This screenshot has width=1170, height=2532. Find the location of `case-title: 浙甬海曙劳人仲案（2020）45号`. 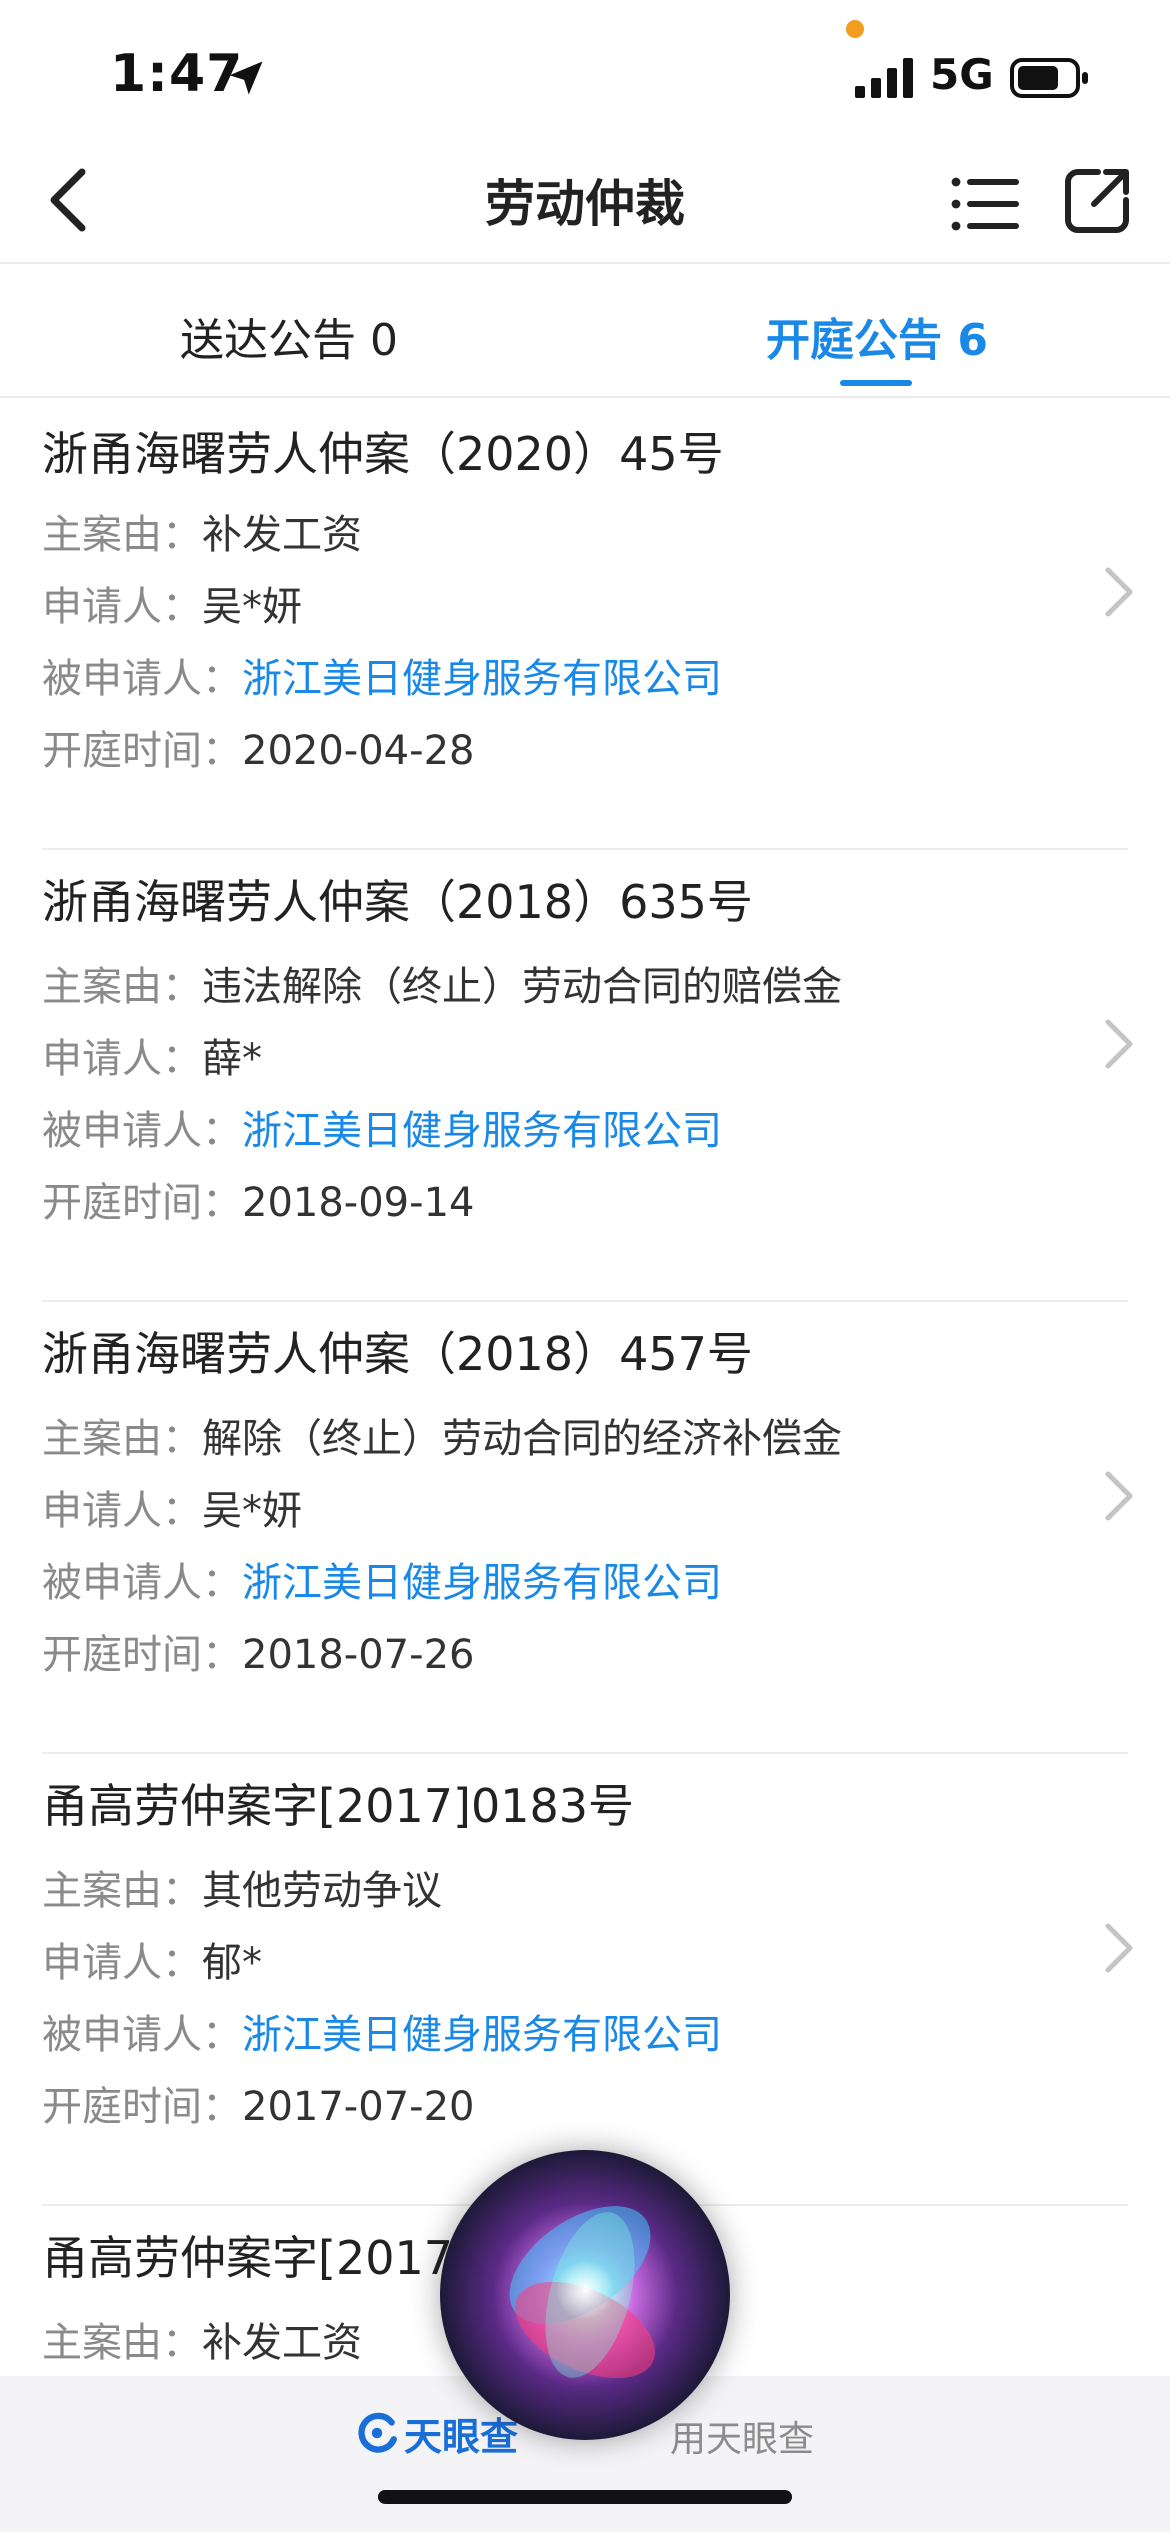

case-title: 浙甬海曙劳人仲案（2020）45号 is located at coordinates (383, 454).